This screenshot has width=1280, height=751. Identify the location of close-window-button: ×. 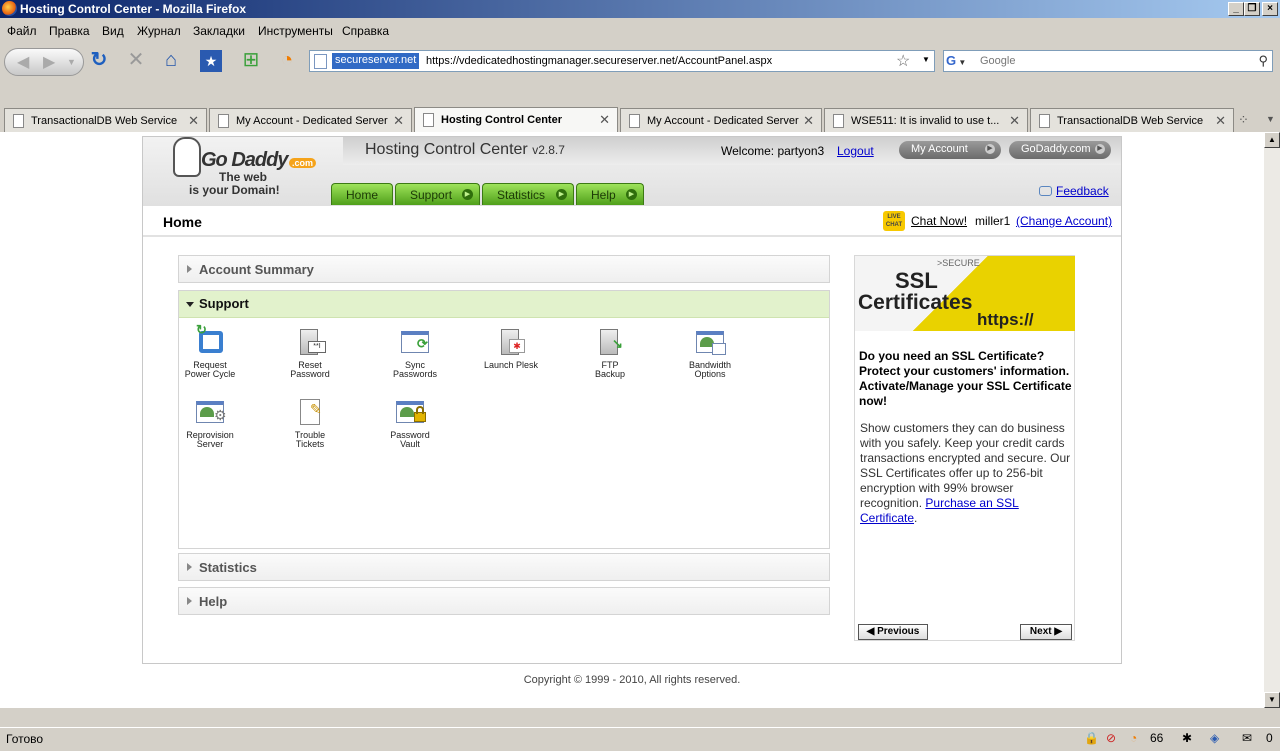
(1270, 9).